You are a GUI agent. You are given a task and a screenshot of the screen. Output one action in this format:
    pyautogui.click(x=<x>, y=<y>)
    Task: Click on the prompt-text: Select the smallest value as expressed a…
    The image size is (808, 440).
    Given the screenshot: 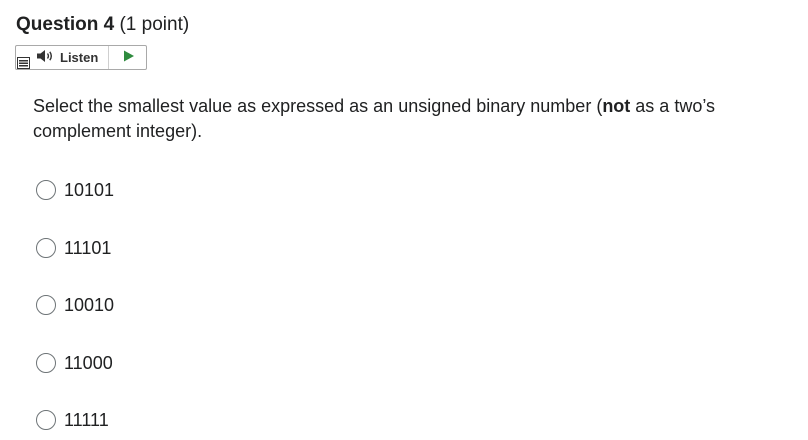 What is the action you would take?
    pyautogui.click(x=318, y=106)
    